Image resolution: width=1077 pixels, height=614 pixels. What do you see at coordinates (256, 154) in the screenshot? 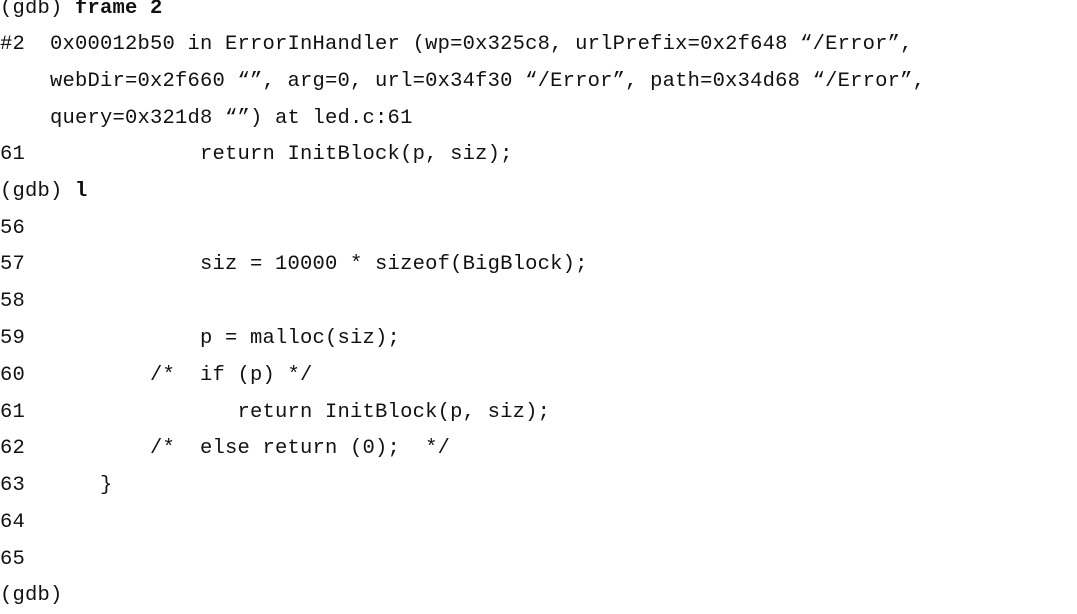
I see `current-source-line: 61 return InitBlock(p, siz);` at bounding box center [256, 154].